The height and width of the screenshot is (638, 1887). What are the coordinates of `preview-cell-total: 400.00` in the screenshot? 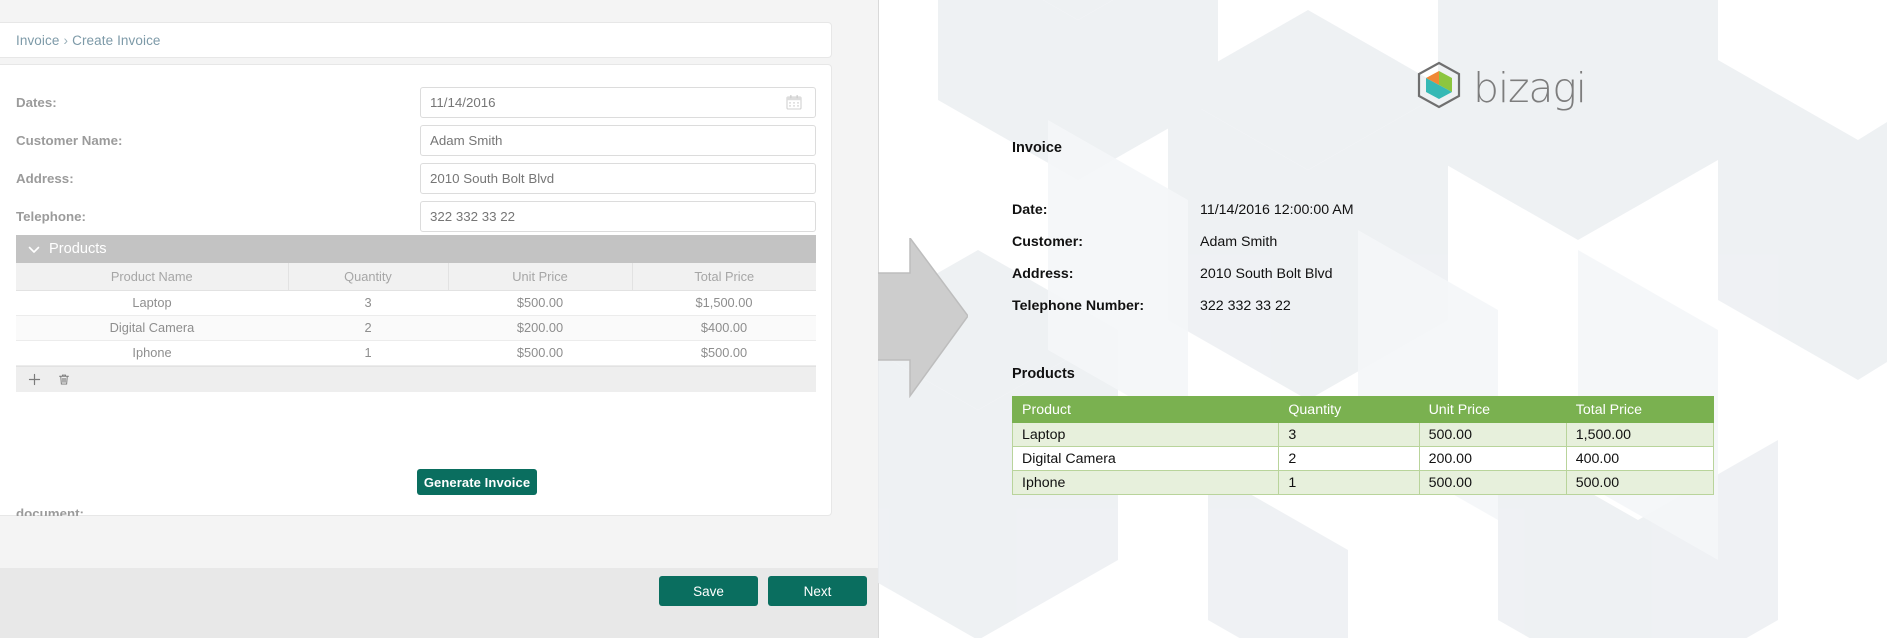 It's located at (1640, 458).